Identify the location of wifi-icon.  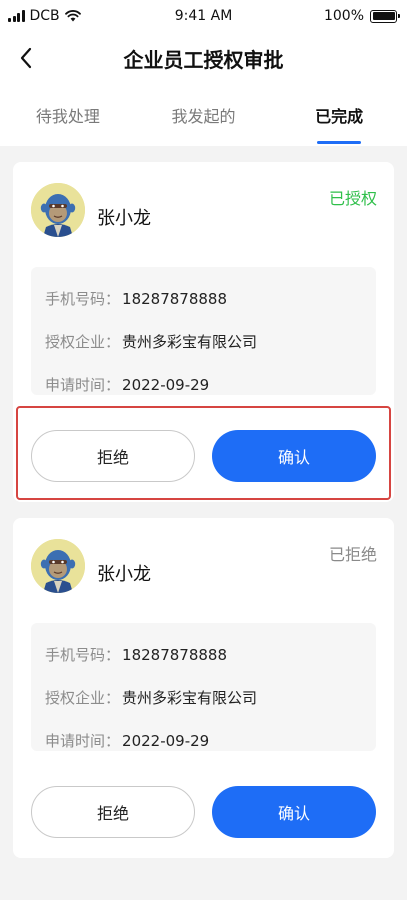
(72, 16).